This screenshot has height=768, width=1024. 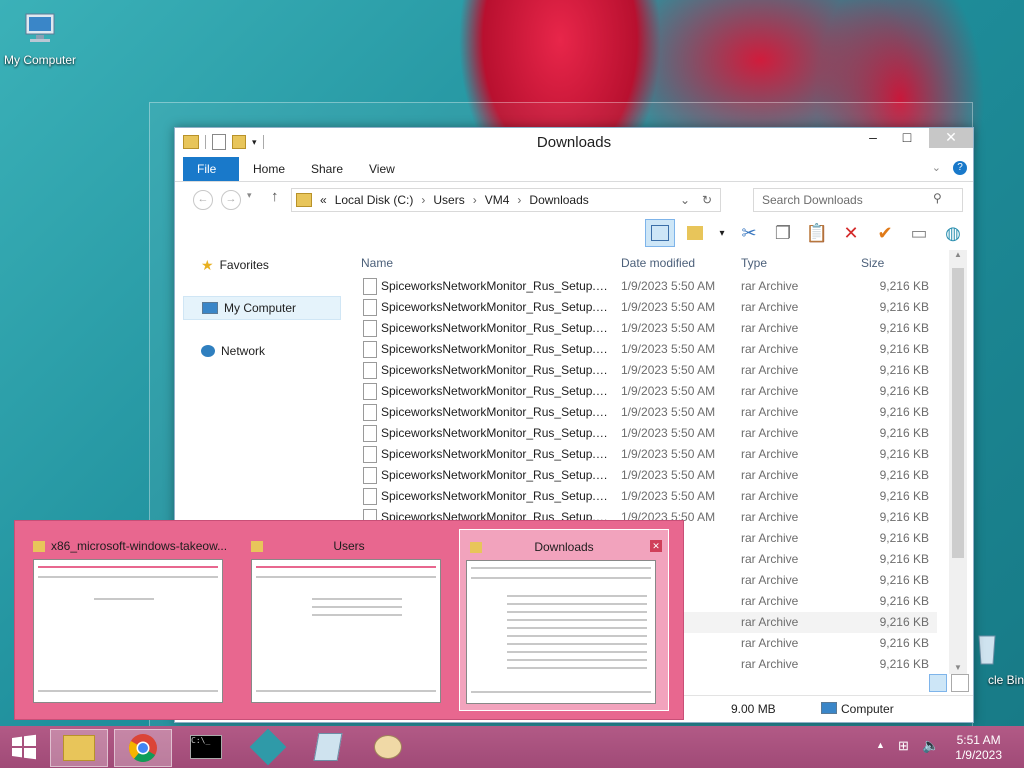 What do you see at coordinates (206, 747) in the screenshot?
I see `taskbar-cmd: C:\_` at bounding box center [206, 747].